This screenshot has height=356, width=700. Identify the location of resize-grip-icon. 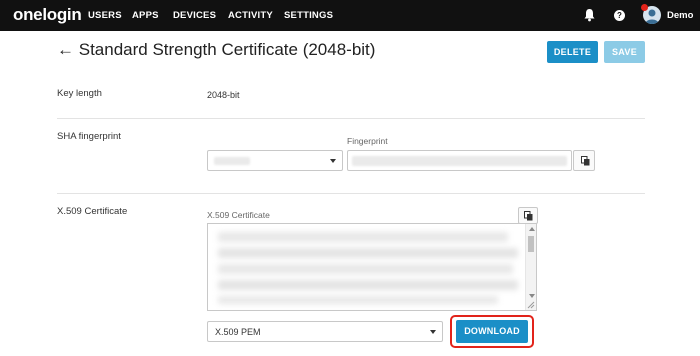
(531, 305).